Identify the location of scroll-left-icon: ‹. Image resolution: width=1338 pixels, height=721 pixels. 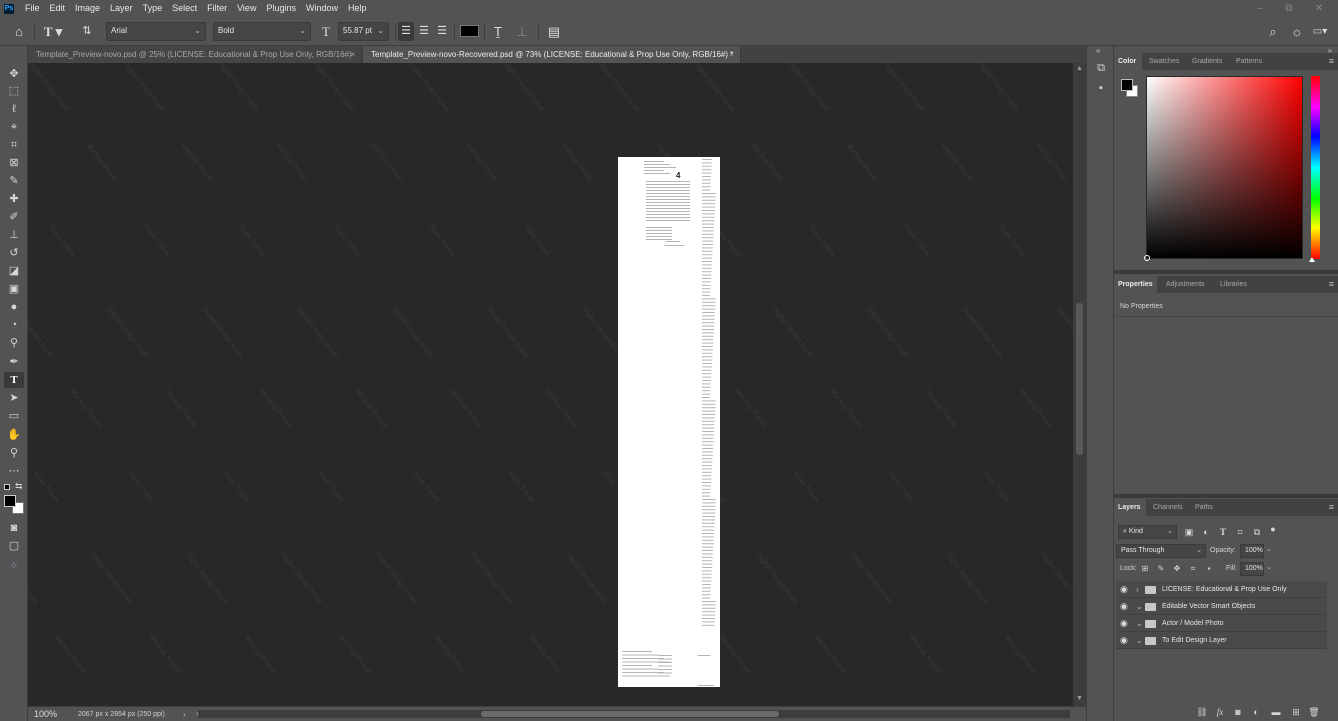
(197, 713).